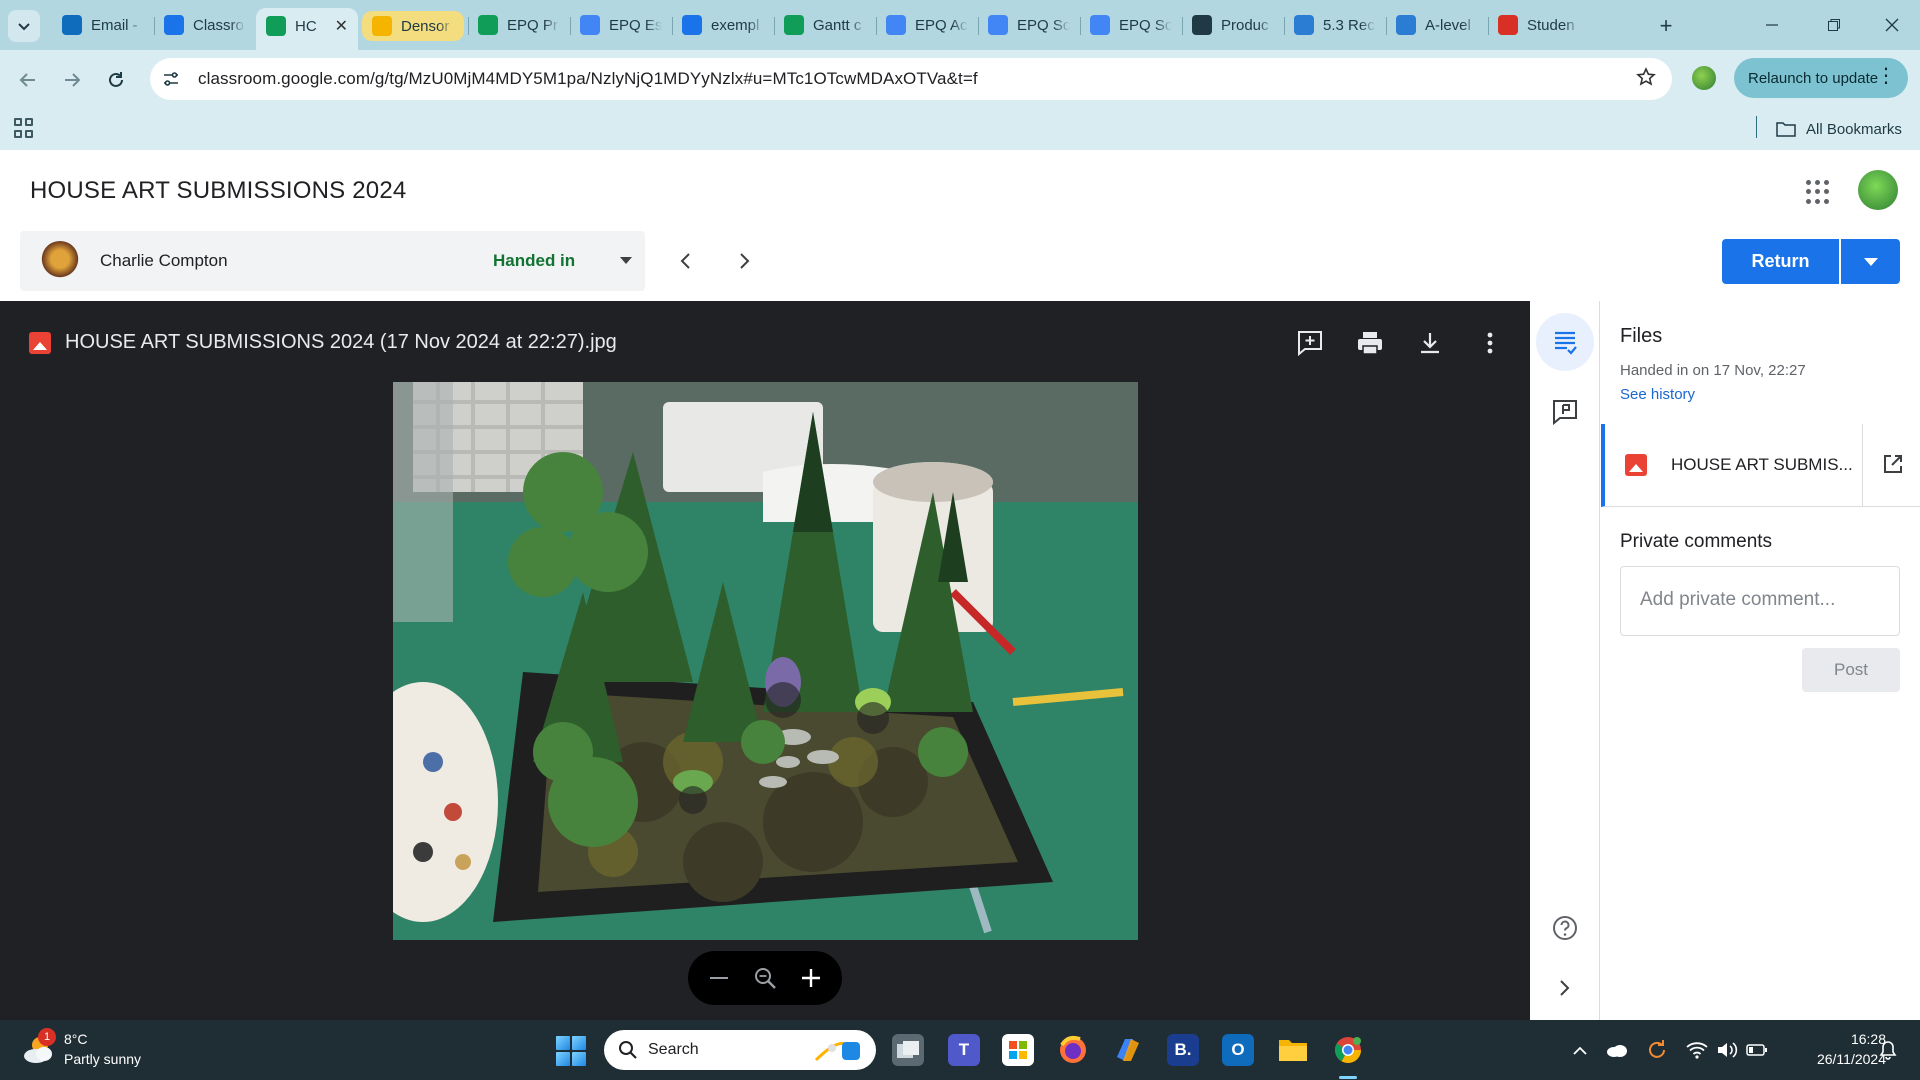 The image size is (1920, 1080). Describe the element at coordinates (621, 25) in the screenshot. I see `browser-tab: EPQ Es` at that location.